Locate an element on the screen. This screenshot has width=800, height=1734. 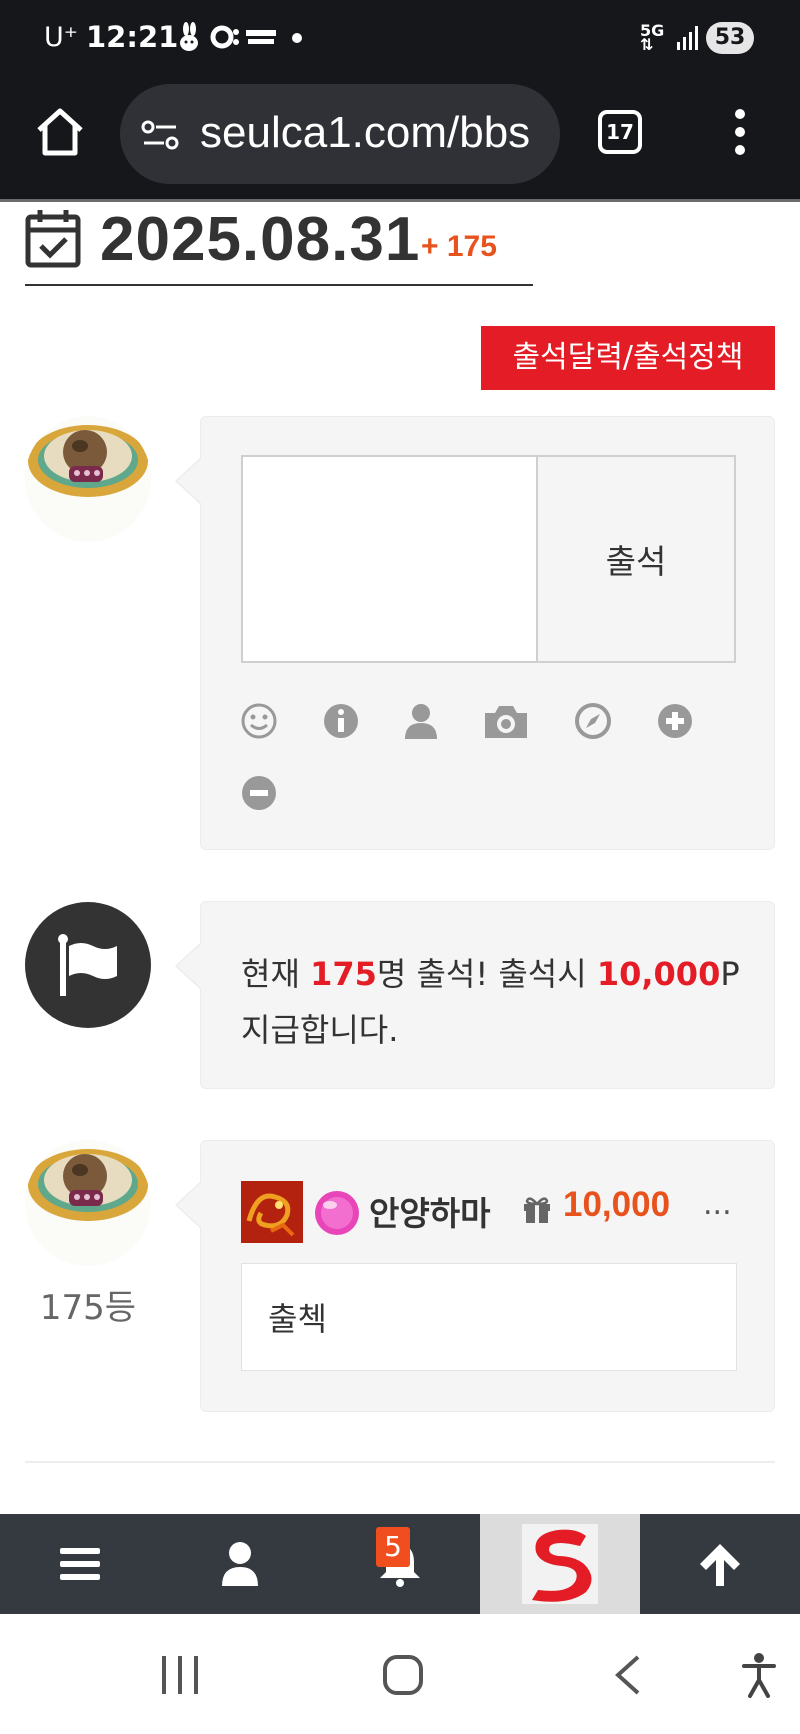
flag-avatar is located at coordinates (88, 965).